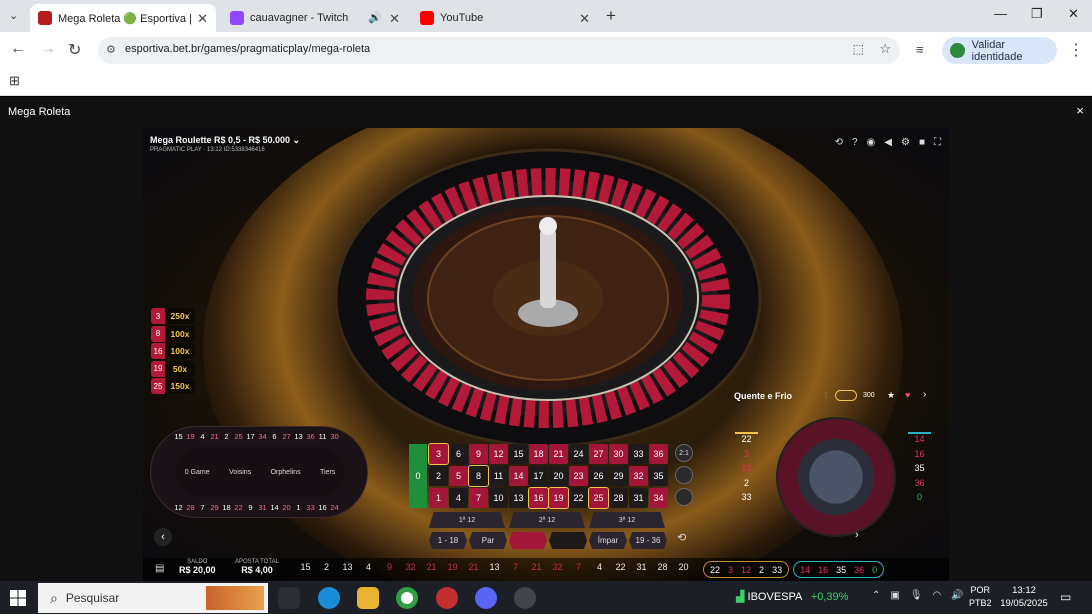  I want to click on mic-icon: 🎙, so click(916, 595).